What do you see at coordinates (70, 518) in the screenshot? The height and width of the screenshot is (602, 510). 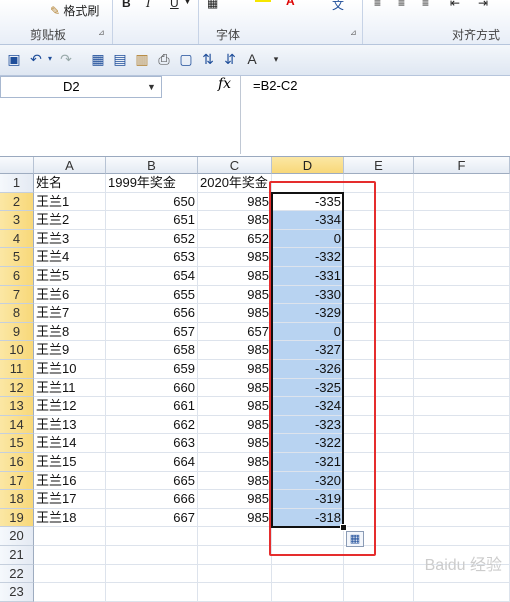 I see `table-cell: 王兰18` at bounding box center [70, 518].